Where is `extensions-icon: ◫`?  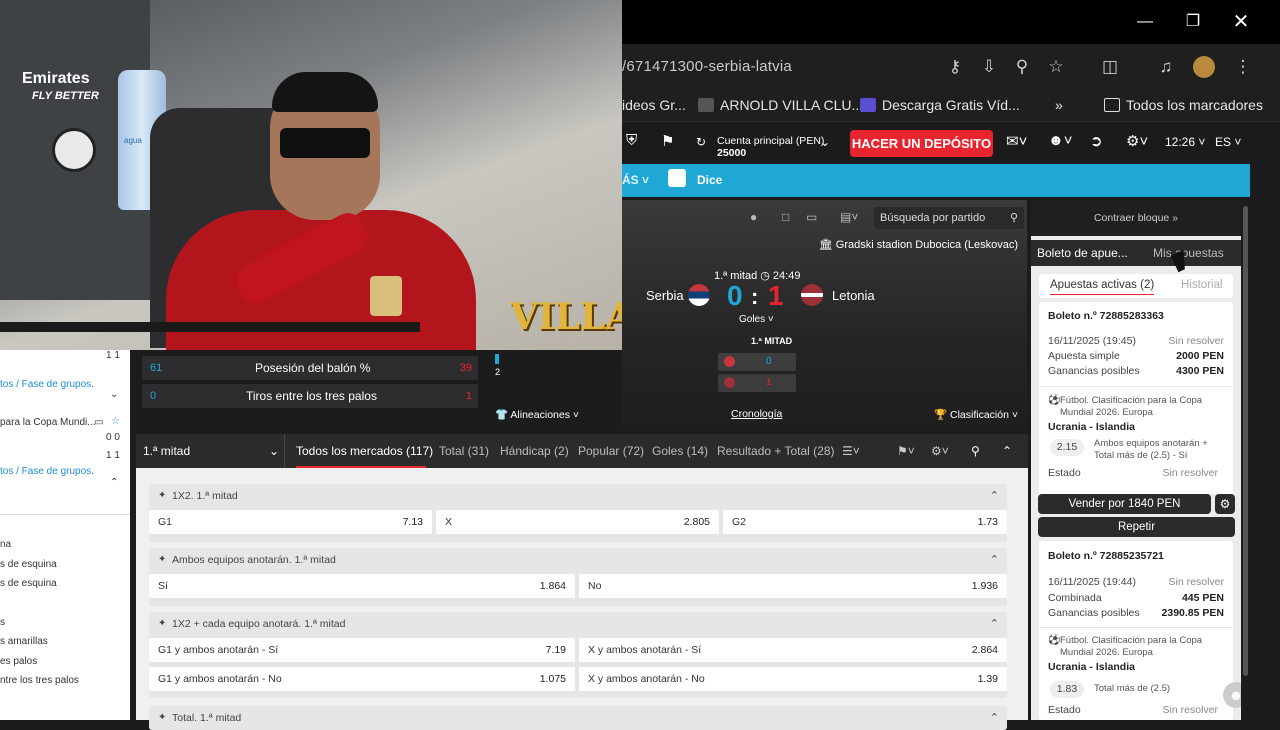
extensions-icon: ◫ is located at coordinates (1110, 67).